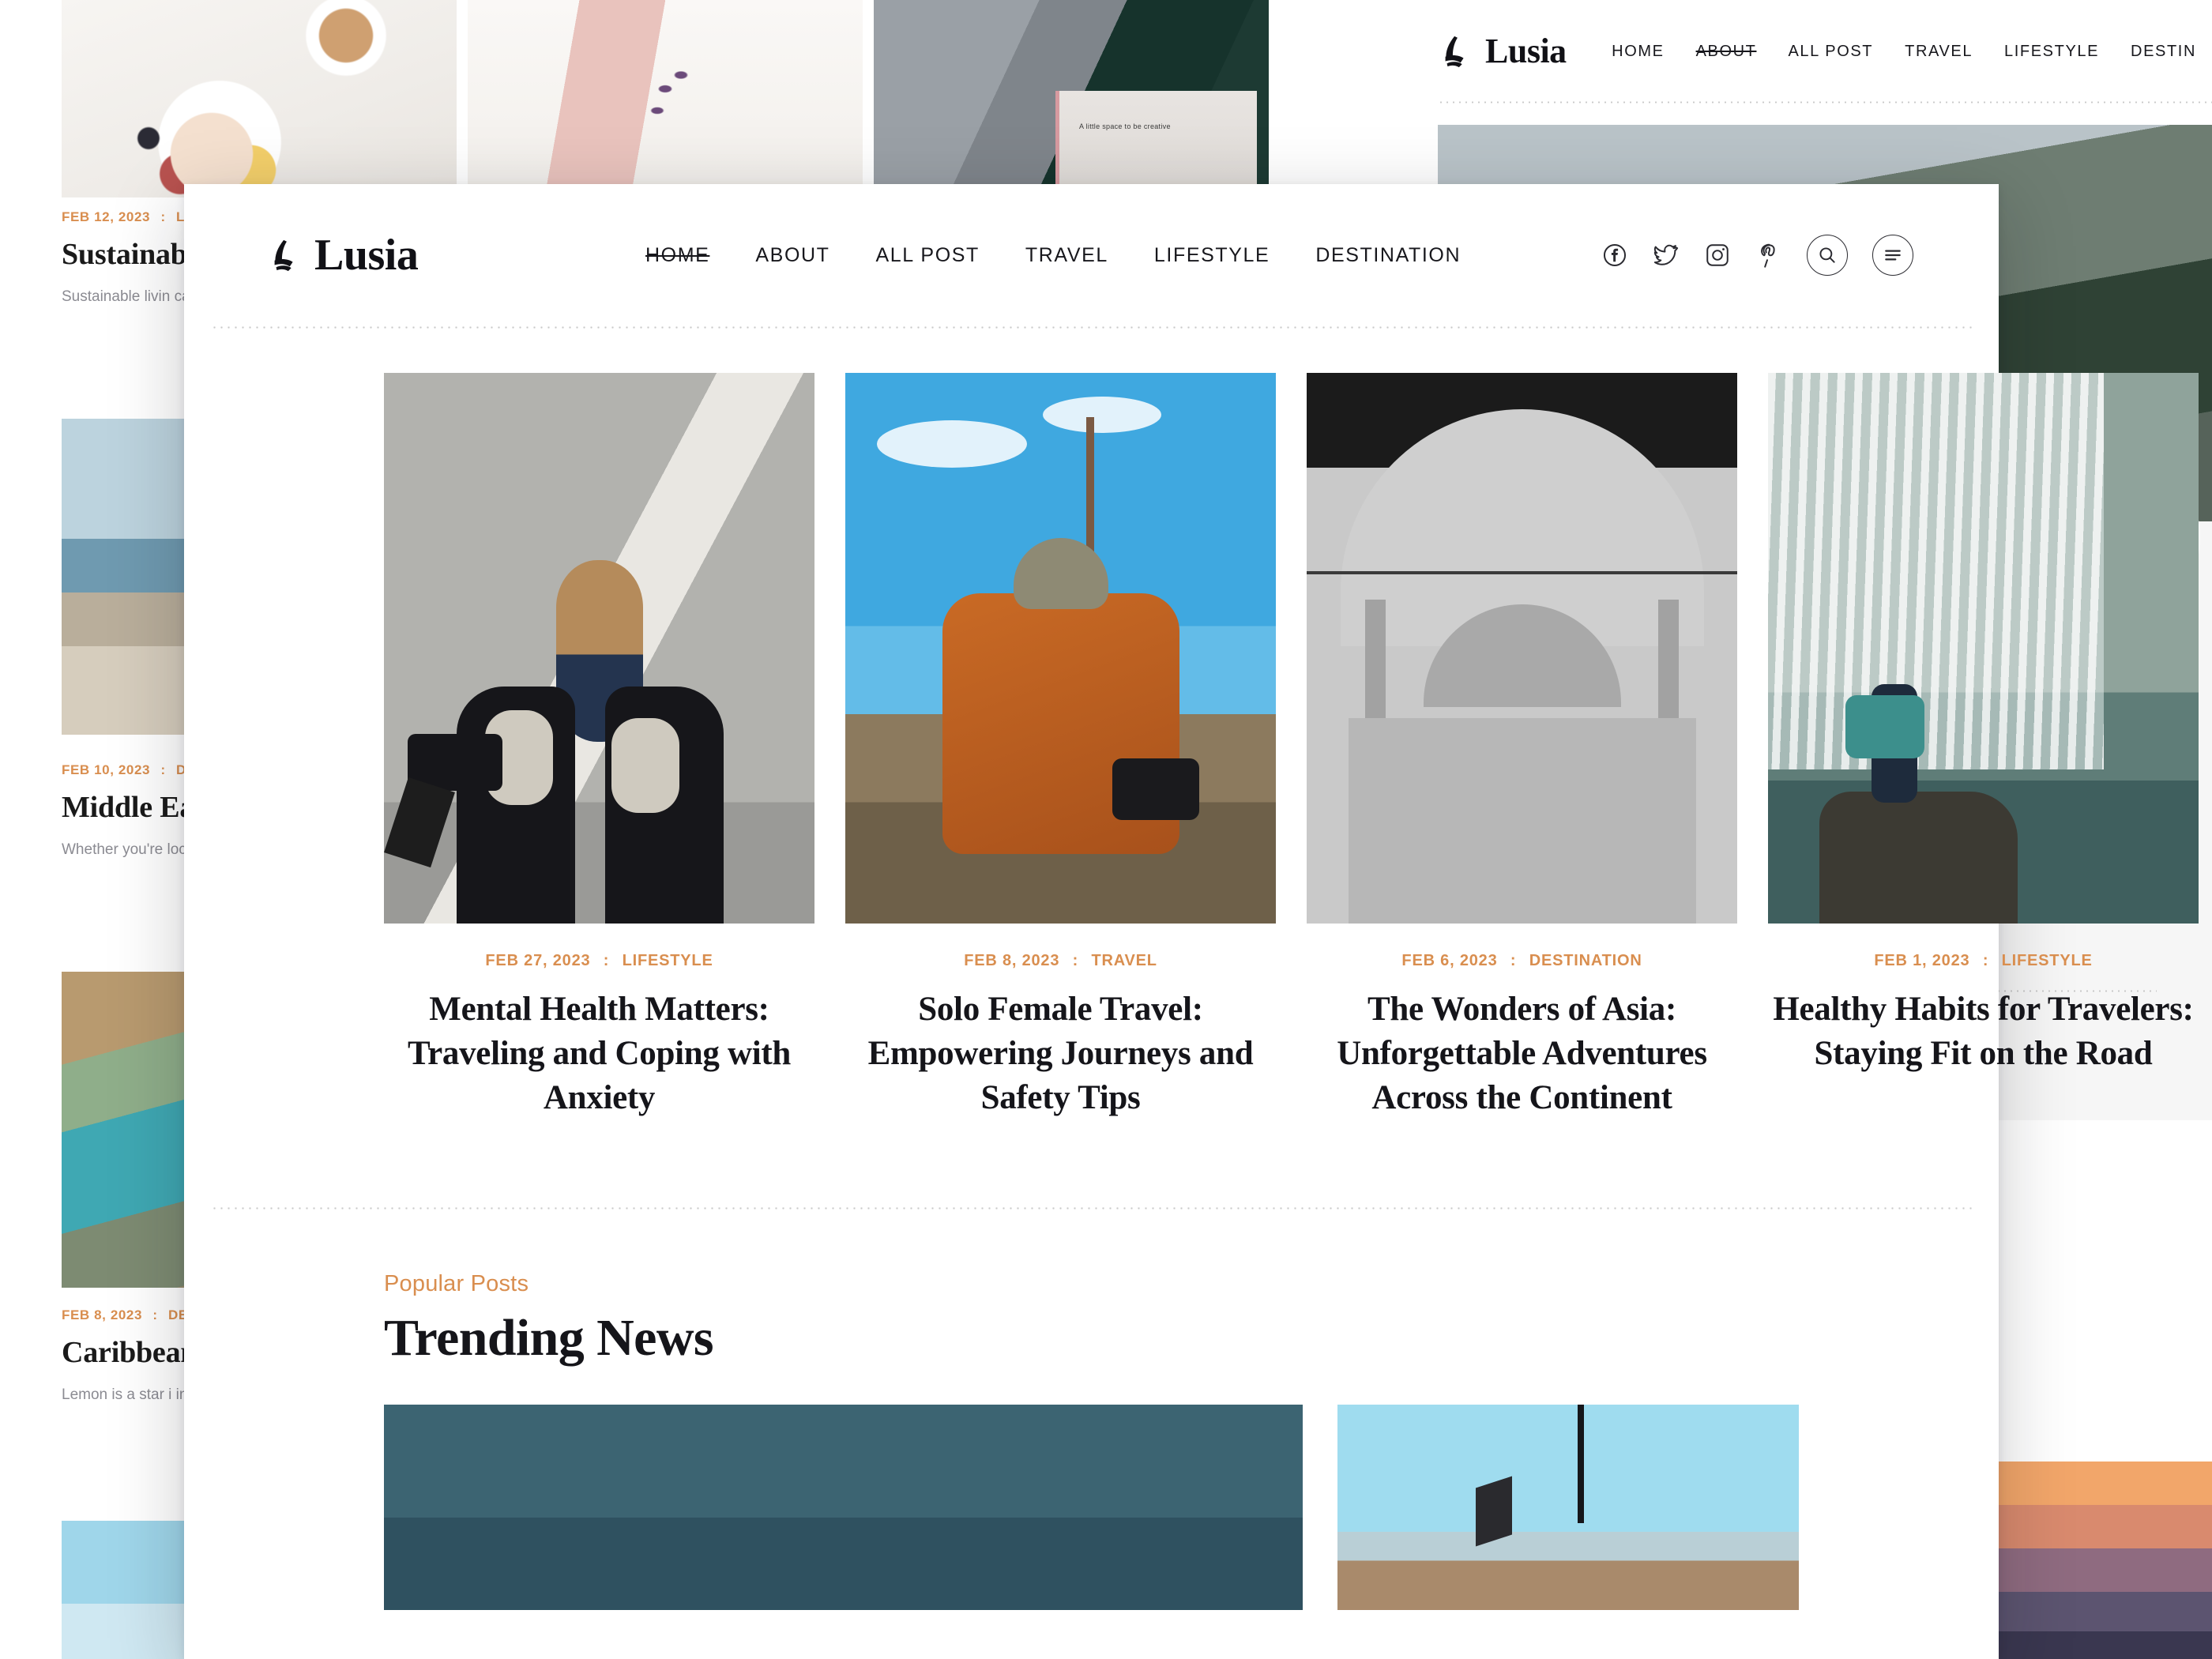 The image size is (2212, 1659). What do you see at coordinates (103, 1315) in the screenshot?
I see `background-post-3-date: FEB 8, 2023` at bounding box center [103, 1315].